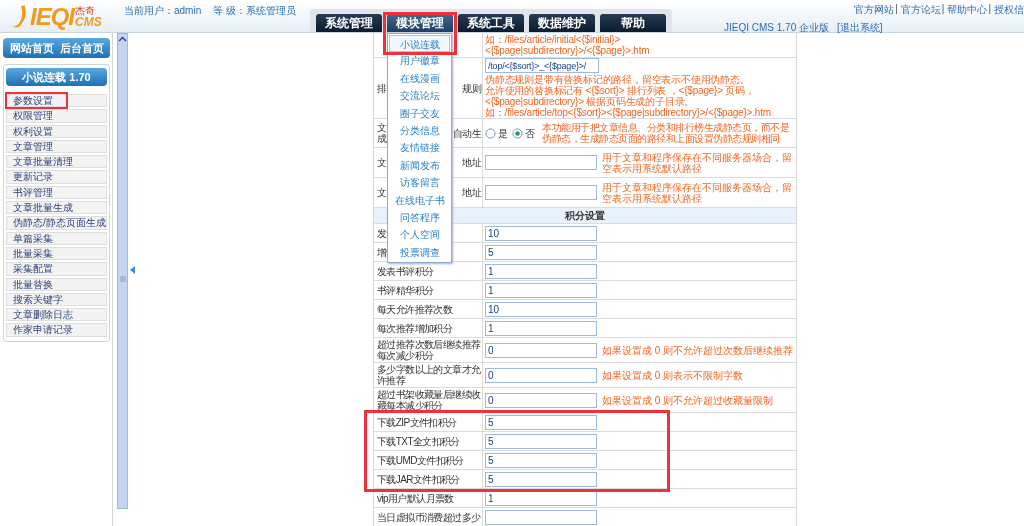 This screenshot has height=526, width=1024. I want to click on menu-item: 个人空间, so click(419, 235).